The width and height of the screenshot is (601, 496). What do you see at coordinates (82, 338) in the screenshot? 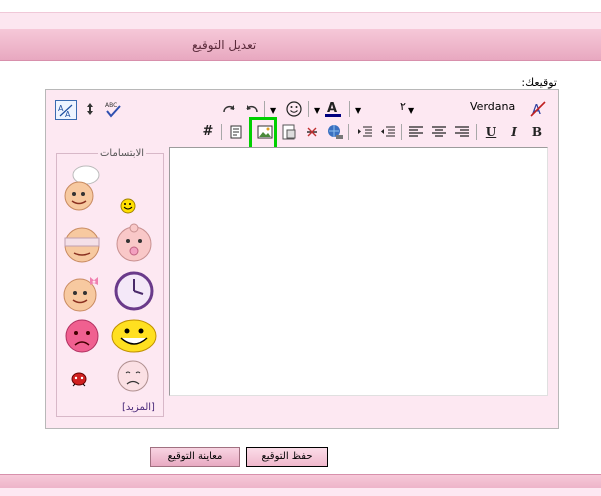
I see `sad-pink-smiley-icon` at bounding box center [82, 338].